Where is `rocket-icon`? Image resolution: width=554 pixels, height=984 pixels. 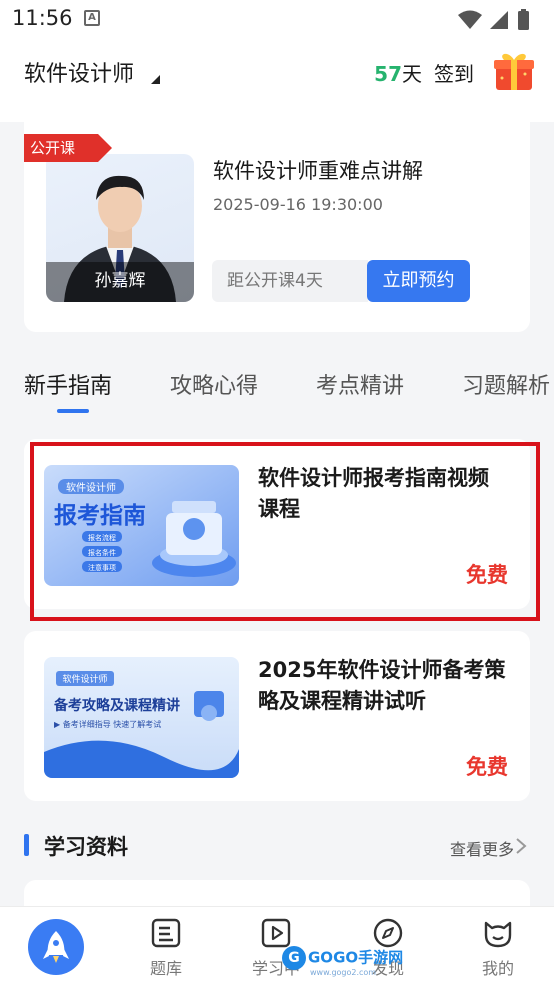 rocket-icon is located at coordinates (56, 947).